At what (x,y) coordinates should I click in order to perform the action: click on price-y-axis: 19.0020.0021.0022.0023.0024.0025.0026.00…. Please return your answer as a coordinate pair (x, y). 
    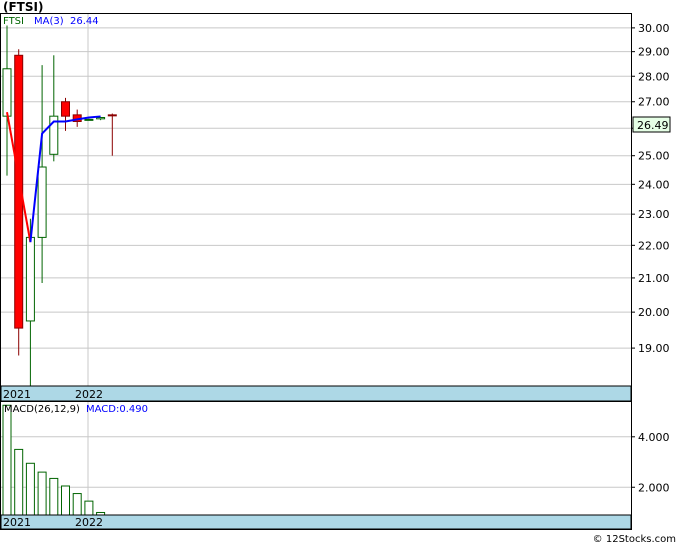
    Looking at the image, I should click on (650, 188).